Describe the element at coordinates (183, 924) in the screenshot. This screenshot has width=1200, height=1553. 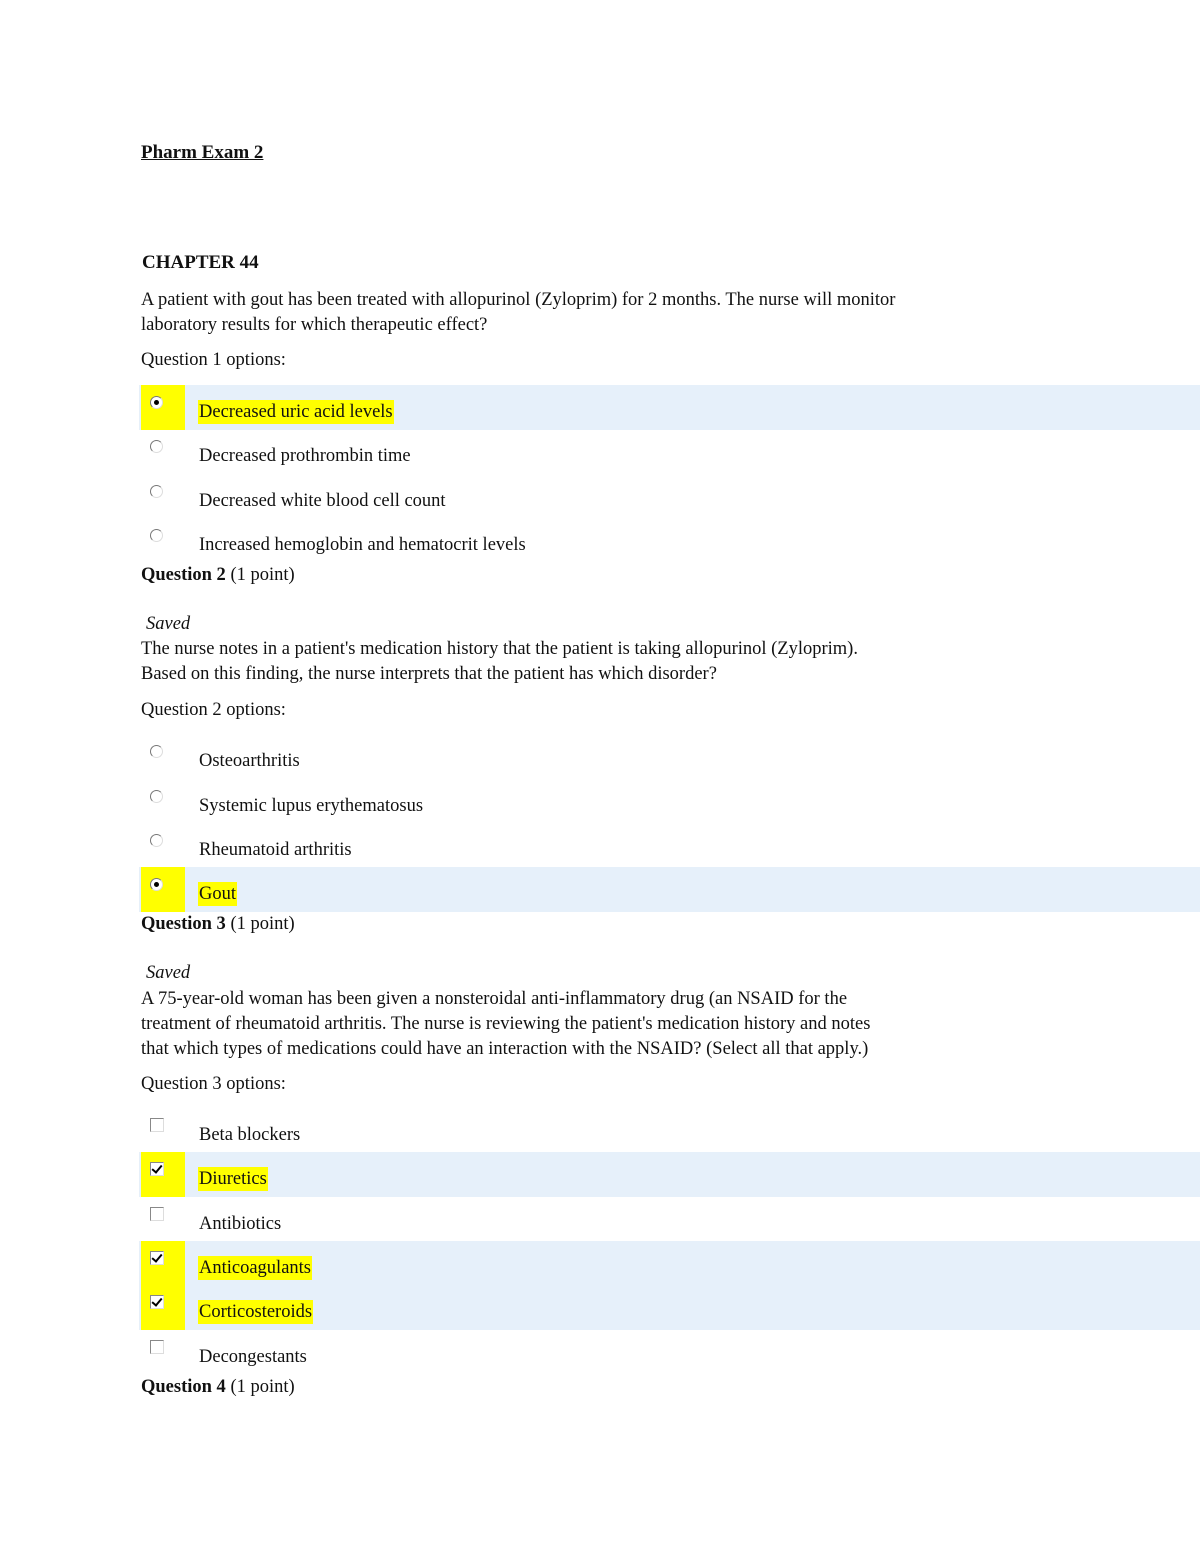
I see `question-number: Question 3` at that location.